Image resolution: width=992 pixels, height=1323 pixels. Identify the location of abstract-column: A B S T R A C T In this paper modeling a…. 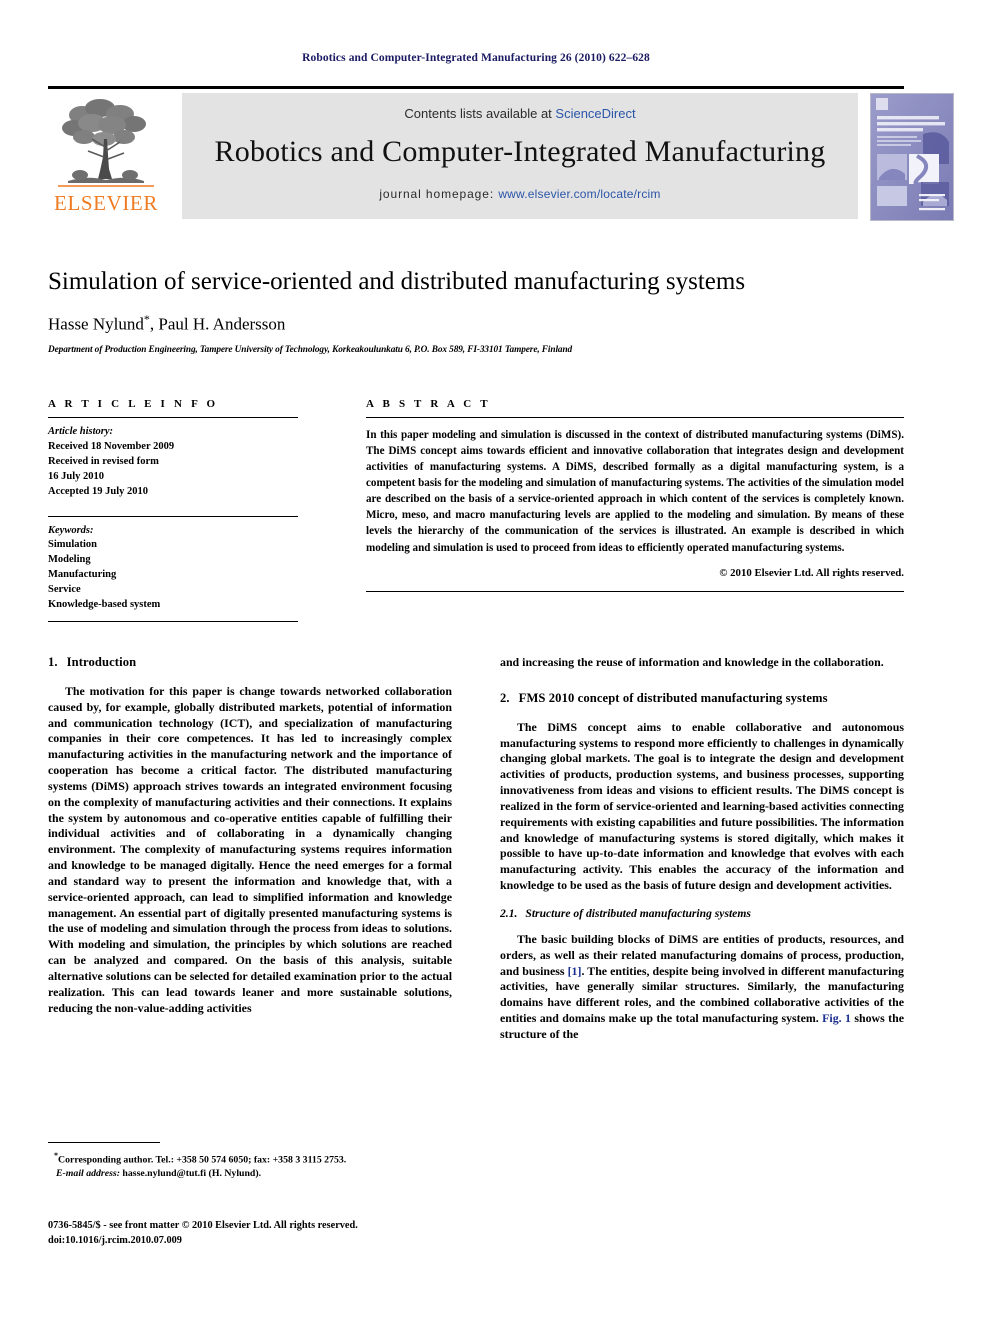
(635, 495).